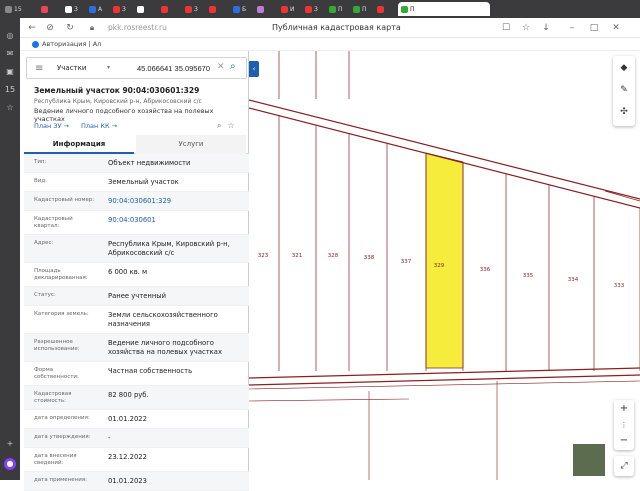 This screenshot has height=491, width=640. I want to click on bookmark-icon: ☆, so click(10, 108).